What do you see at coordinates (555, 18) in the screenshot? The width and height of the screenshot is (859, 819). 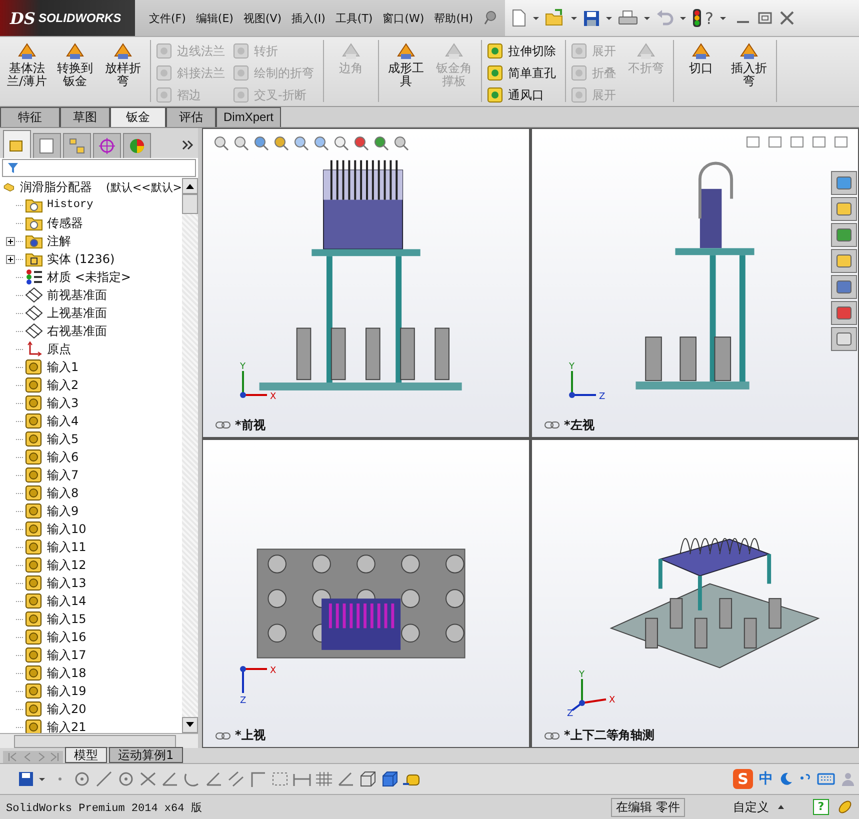 I see `open-folder-icon` at bounding box center [555, 18].